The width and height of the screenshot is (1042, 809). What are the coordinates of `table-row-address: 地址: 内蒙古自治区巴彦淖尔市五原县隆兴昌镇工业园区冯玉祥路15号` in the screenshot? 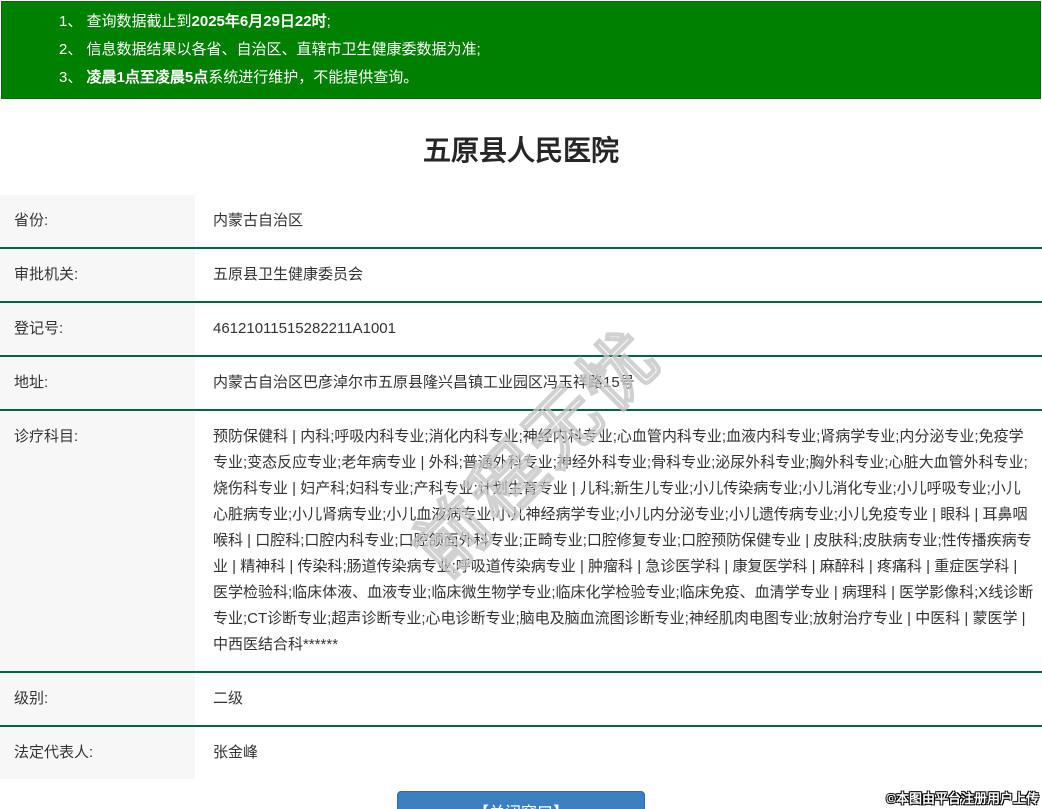 It's located at (521, 382).